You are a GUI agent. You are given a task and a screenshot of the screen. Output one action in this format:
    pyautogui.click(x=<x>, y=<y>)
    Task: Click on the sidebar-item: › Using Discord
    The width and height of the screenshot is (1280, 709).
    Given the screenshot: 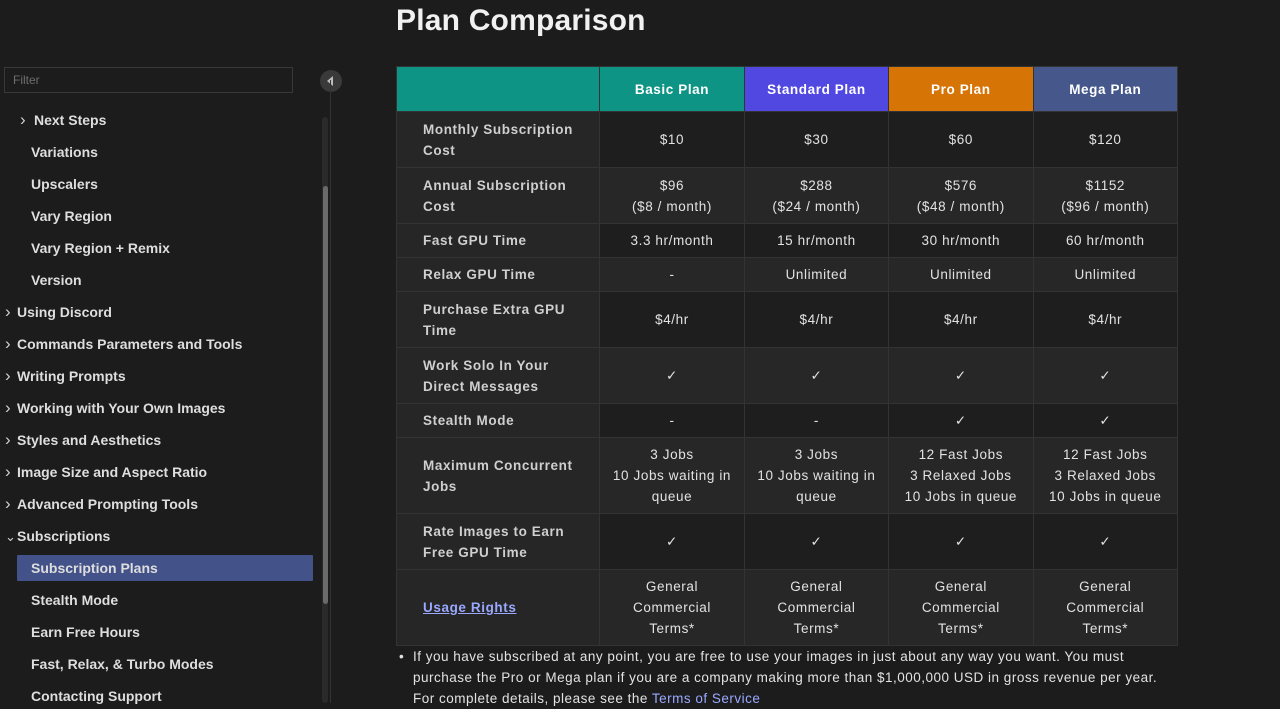 What is the action you would take?
    pyautogui.click(x=58, y=312)
    